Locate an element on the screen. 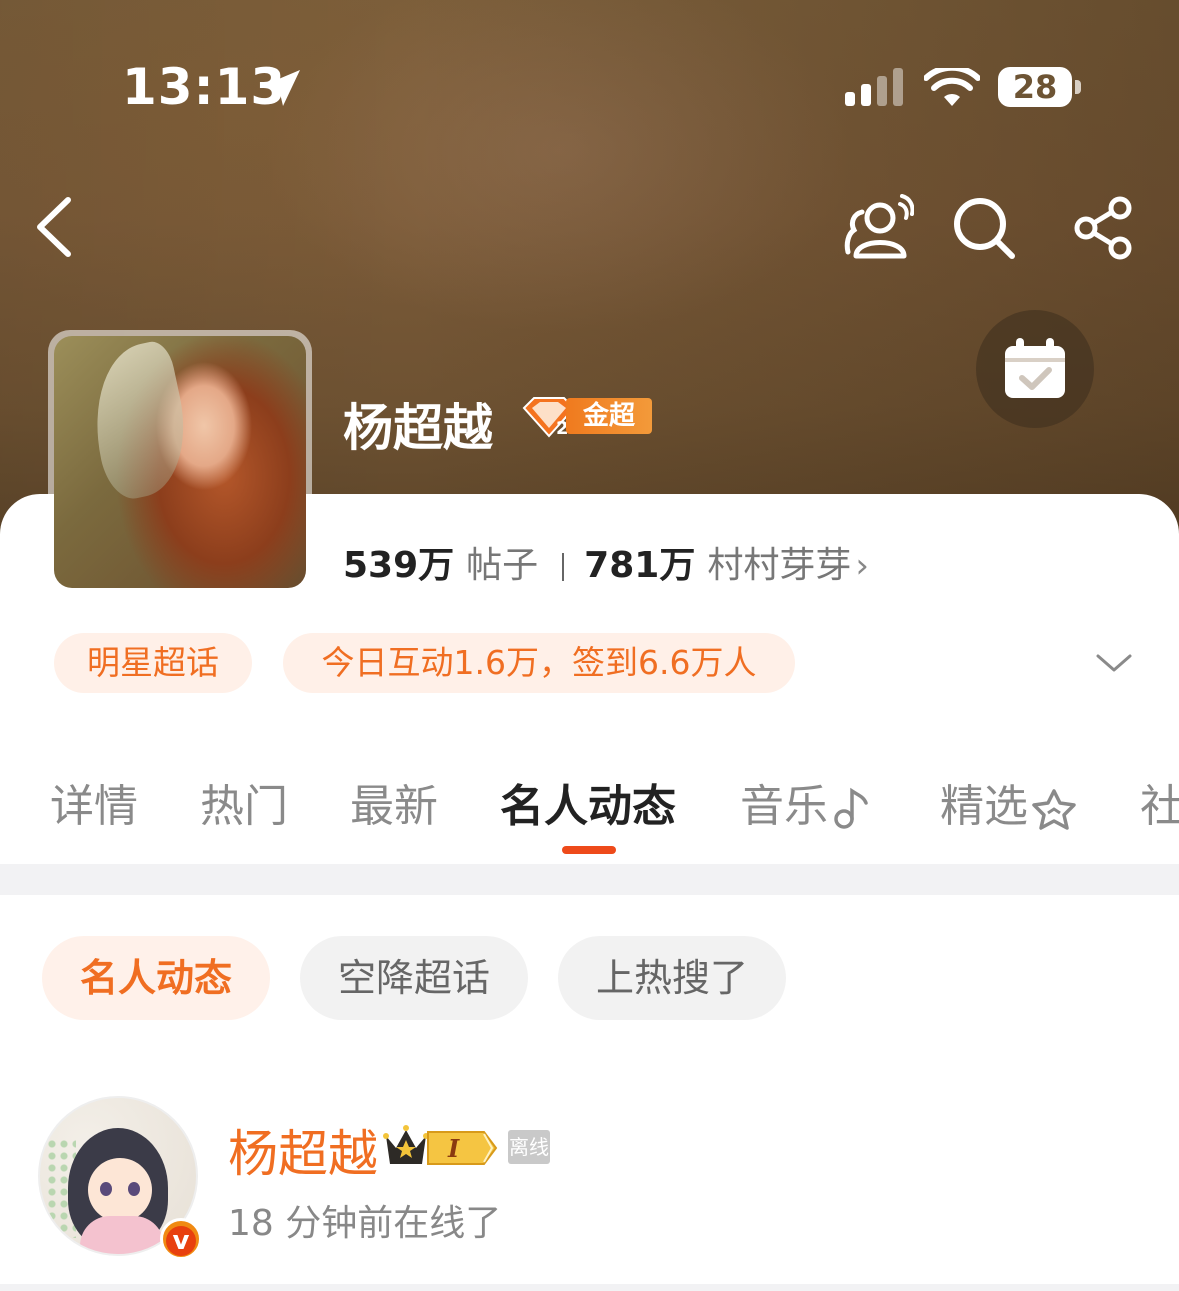  back-chevron-icon is located at coordinates (55, 227).